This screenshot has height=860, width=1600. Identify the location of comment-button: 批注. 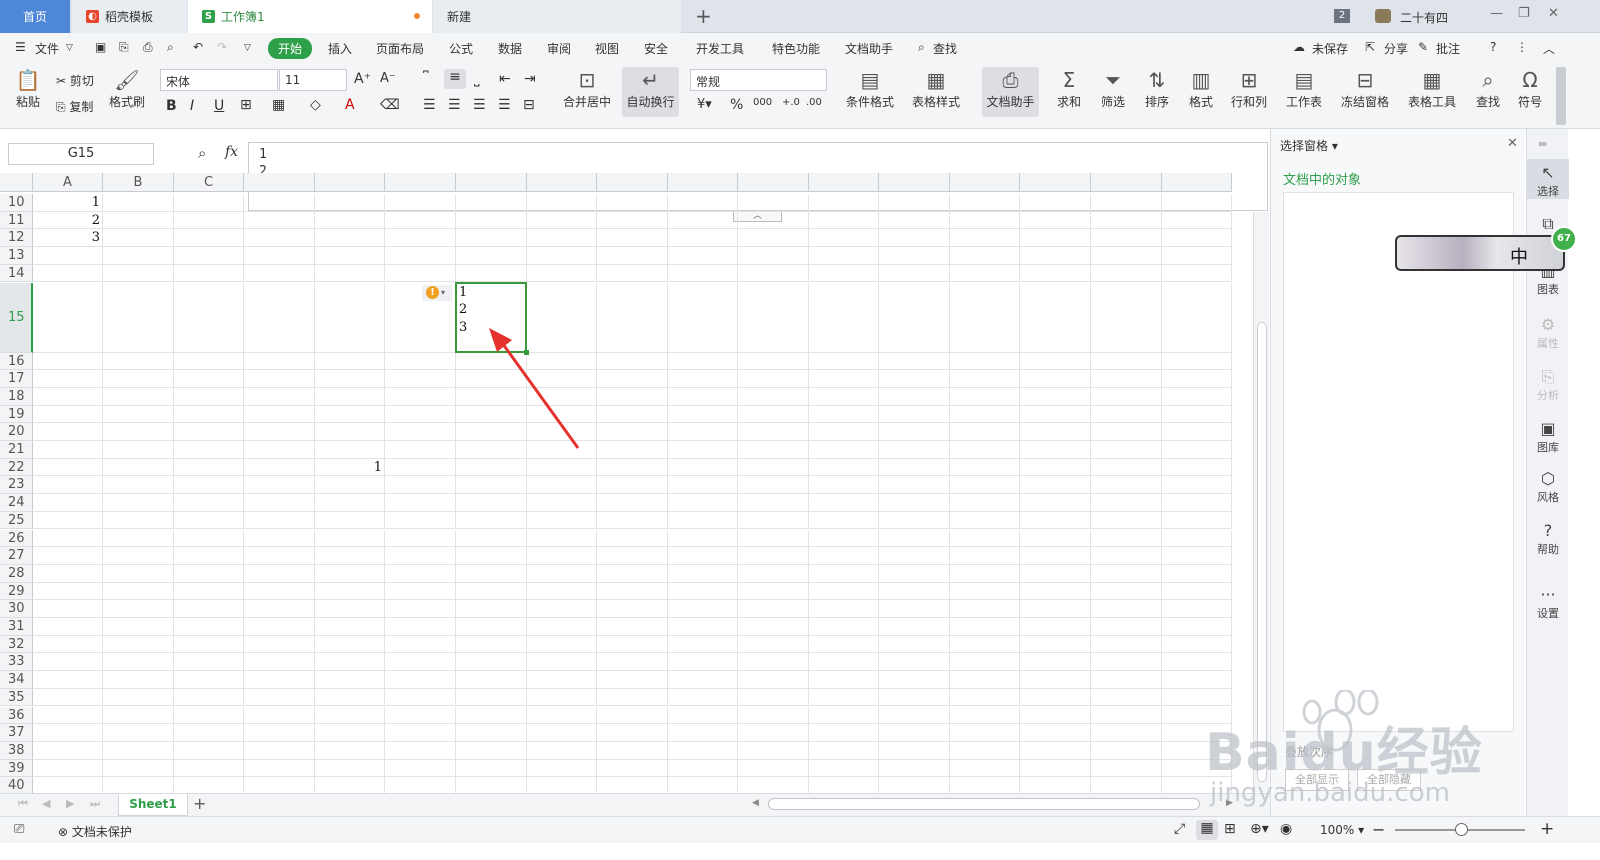
(1448, 48).